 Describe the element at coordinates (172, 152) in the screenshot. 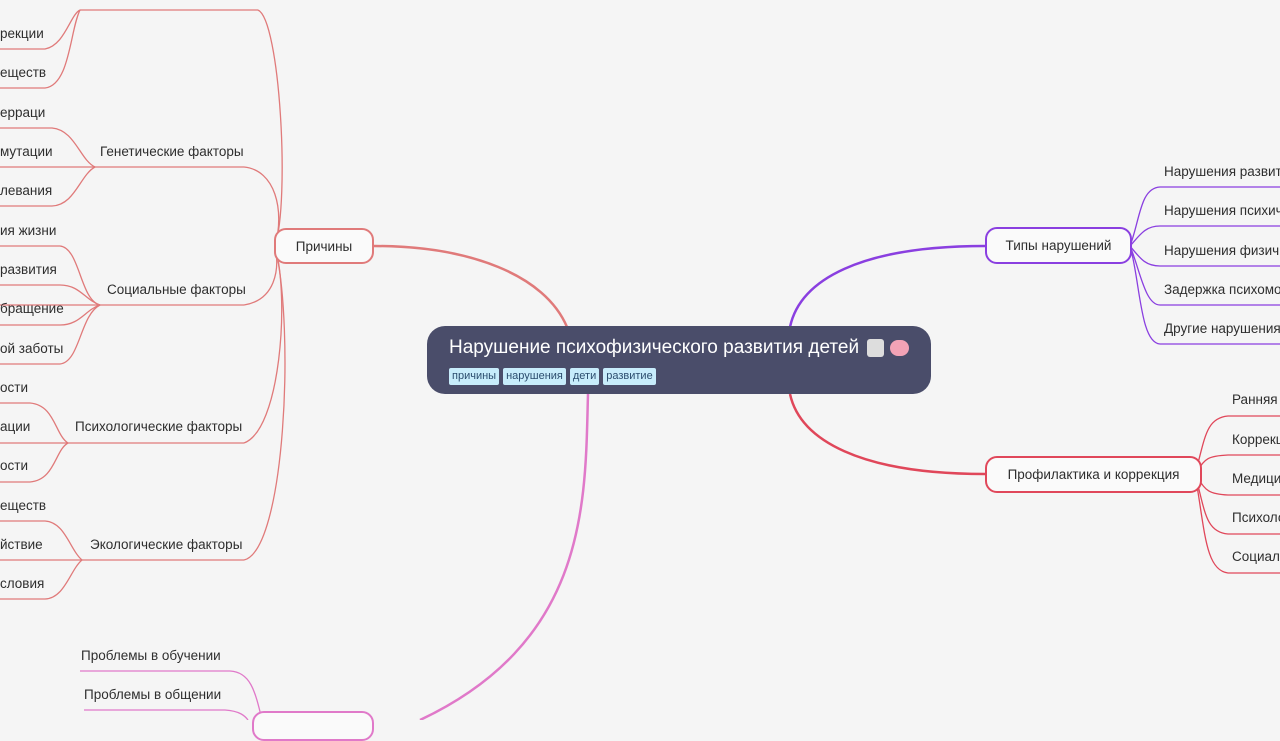

I see `cause-group-genetic: Генетические факторы` at that location.